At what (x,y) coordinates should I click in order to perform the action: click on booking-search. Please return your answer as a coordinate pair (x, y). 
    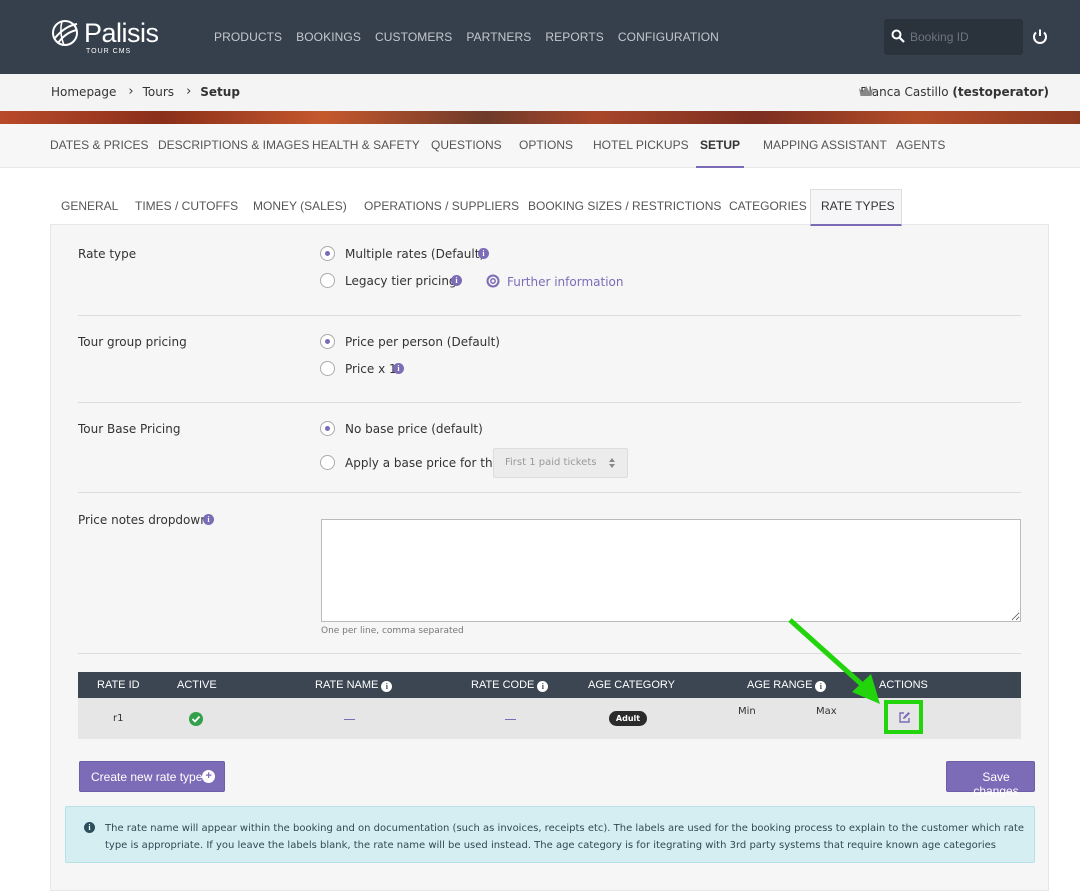
    Looking at the image, I should click on (953, 37).